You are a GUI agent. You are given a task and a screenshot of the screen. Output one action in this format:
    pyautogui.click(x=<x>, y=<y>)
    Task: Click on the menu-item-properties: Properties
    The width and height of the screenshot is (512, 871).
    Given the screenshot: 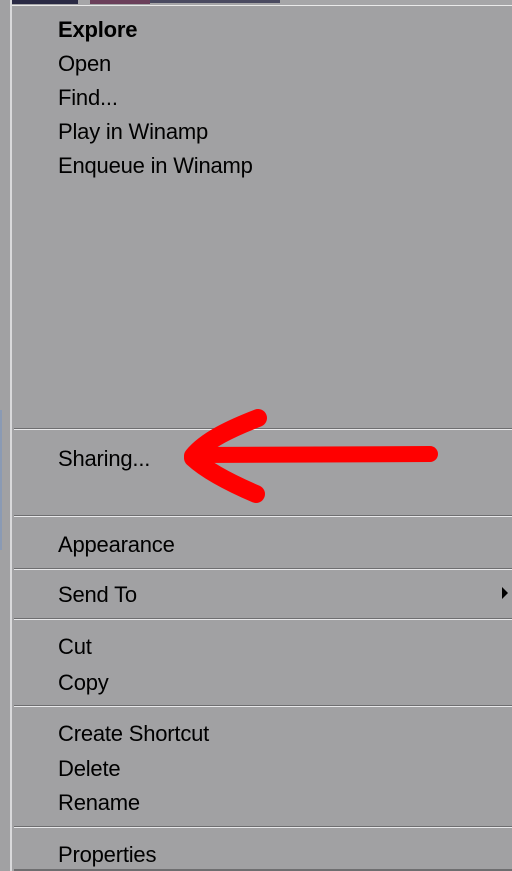 What is the action you would take?
    pyautogui.click(x=107, y=855)
    